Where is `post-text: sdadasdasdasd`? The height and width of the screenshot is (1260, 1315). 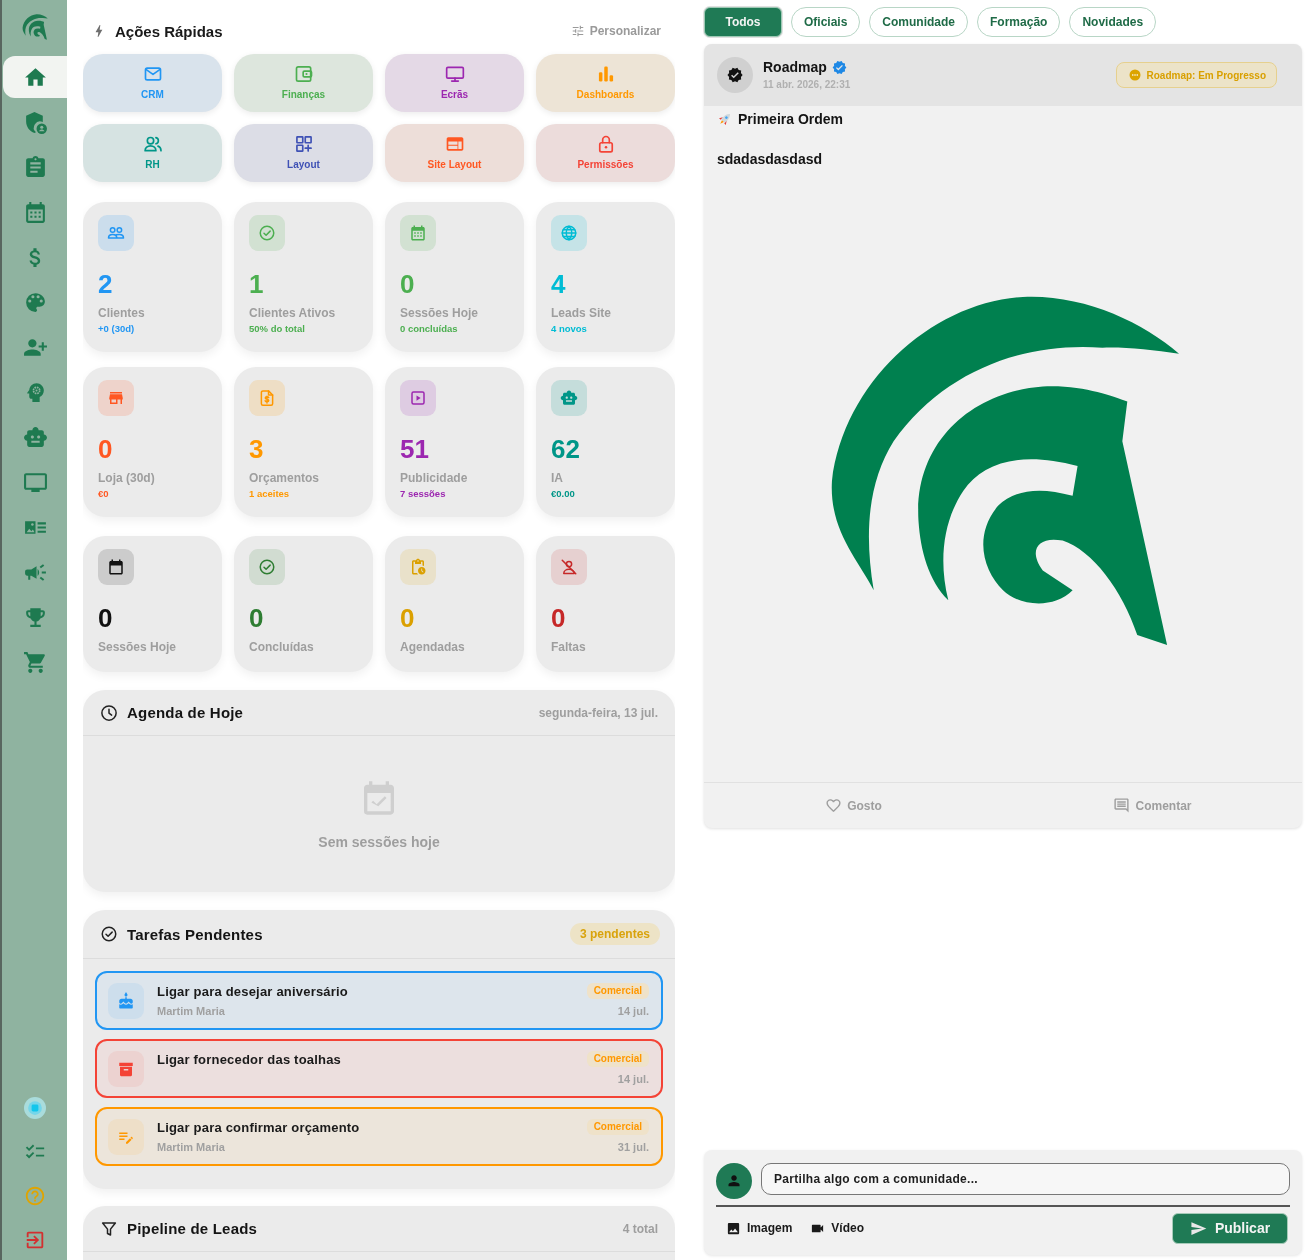 post-text: sdadasdasdasd is located at coordinates (770, 159).